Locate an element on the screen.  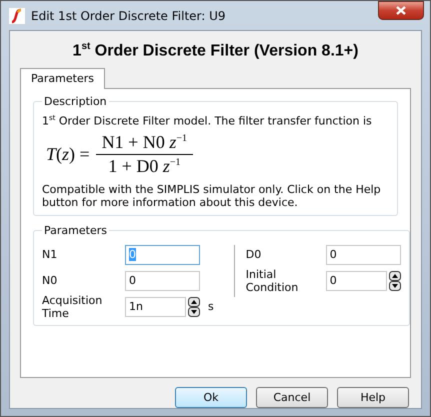
close-button is located at coordinates (401, 10).